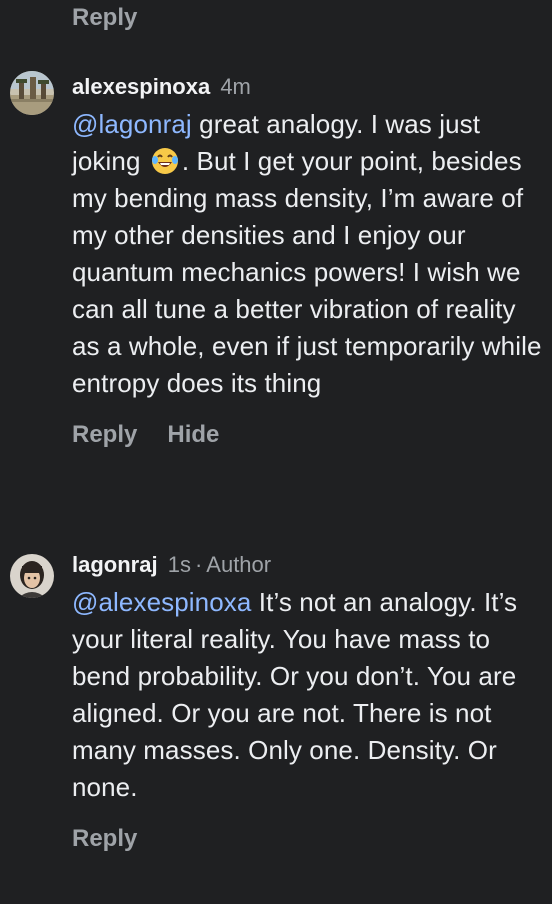 Image resolution: width=552 pixels, height=904 pixels. What do you see at coordinates (115, 564) in the screenshot?
I see `username: lagonraj` at bounding box center [115, 564].